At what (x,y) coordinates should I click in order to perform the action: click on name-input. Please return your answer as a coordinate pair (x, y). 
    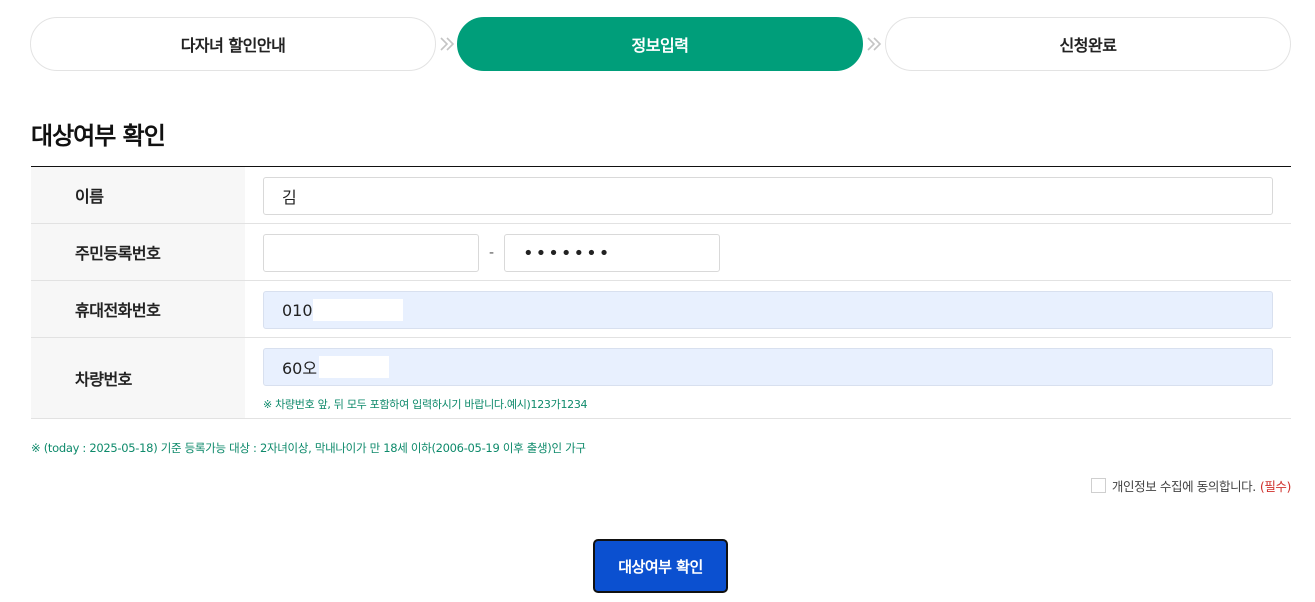
    Looking at the image, I should click on (768, 196).